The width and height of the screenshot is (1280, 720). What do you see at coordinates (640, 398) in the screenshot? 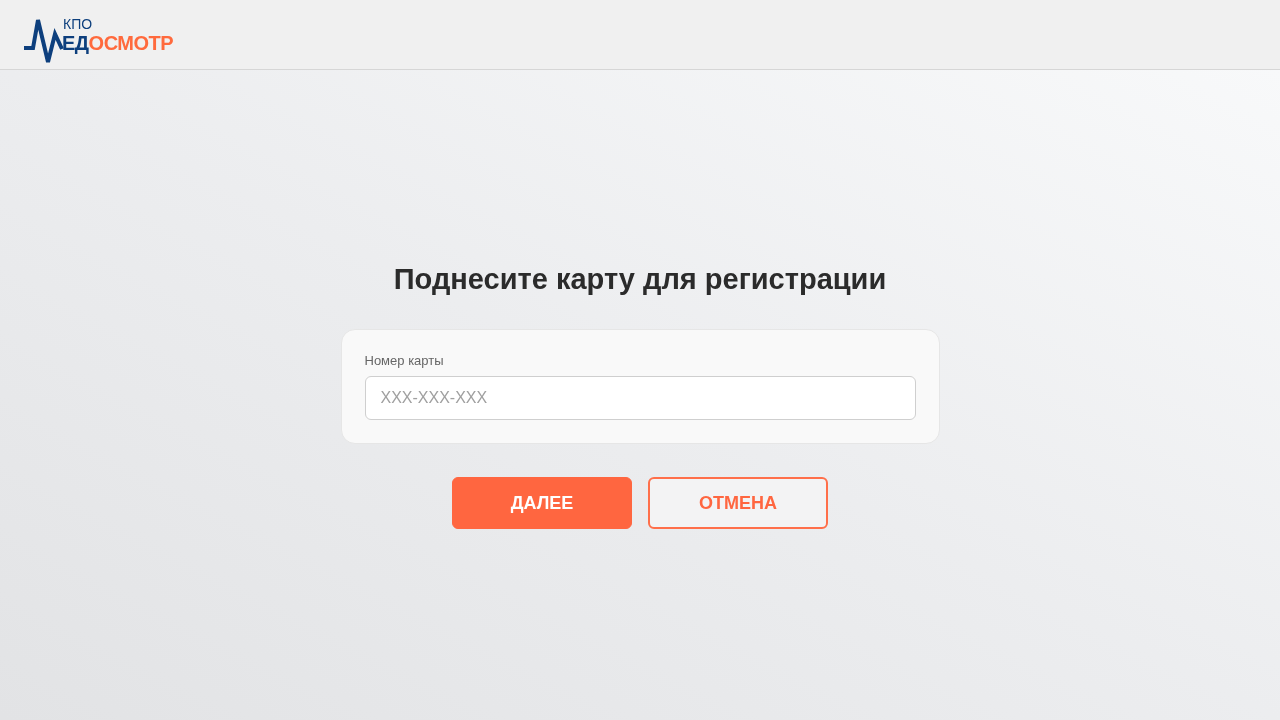
I see `card-number-field: XXX-XXX-XXX` at bounding box center [640, 398].